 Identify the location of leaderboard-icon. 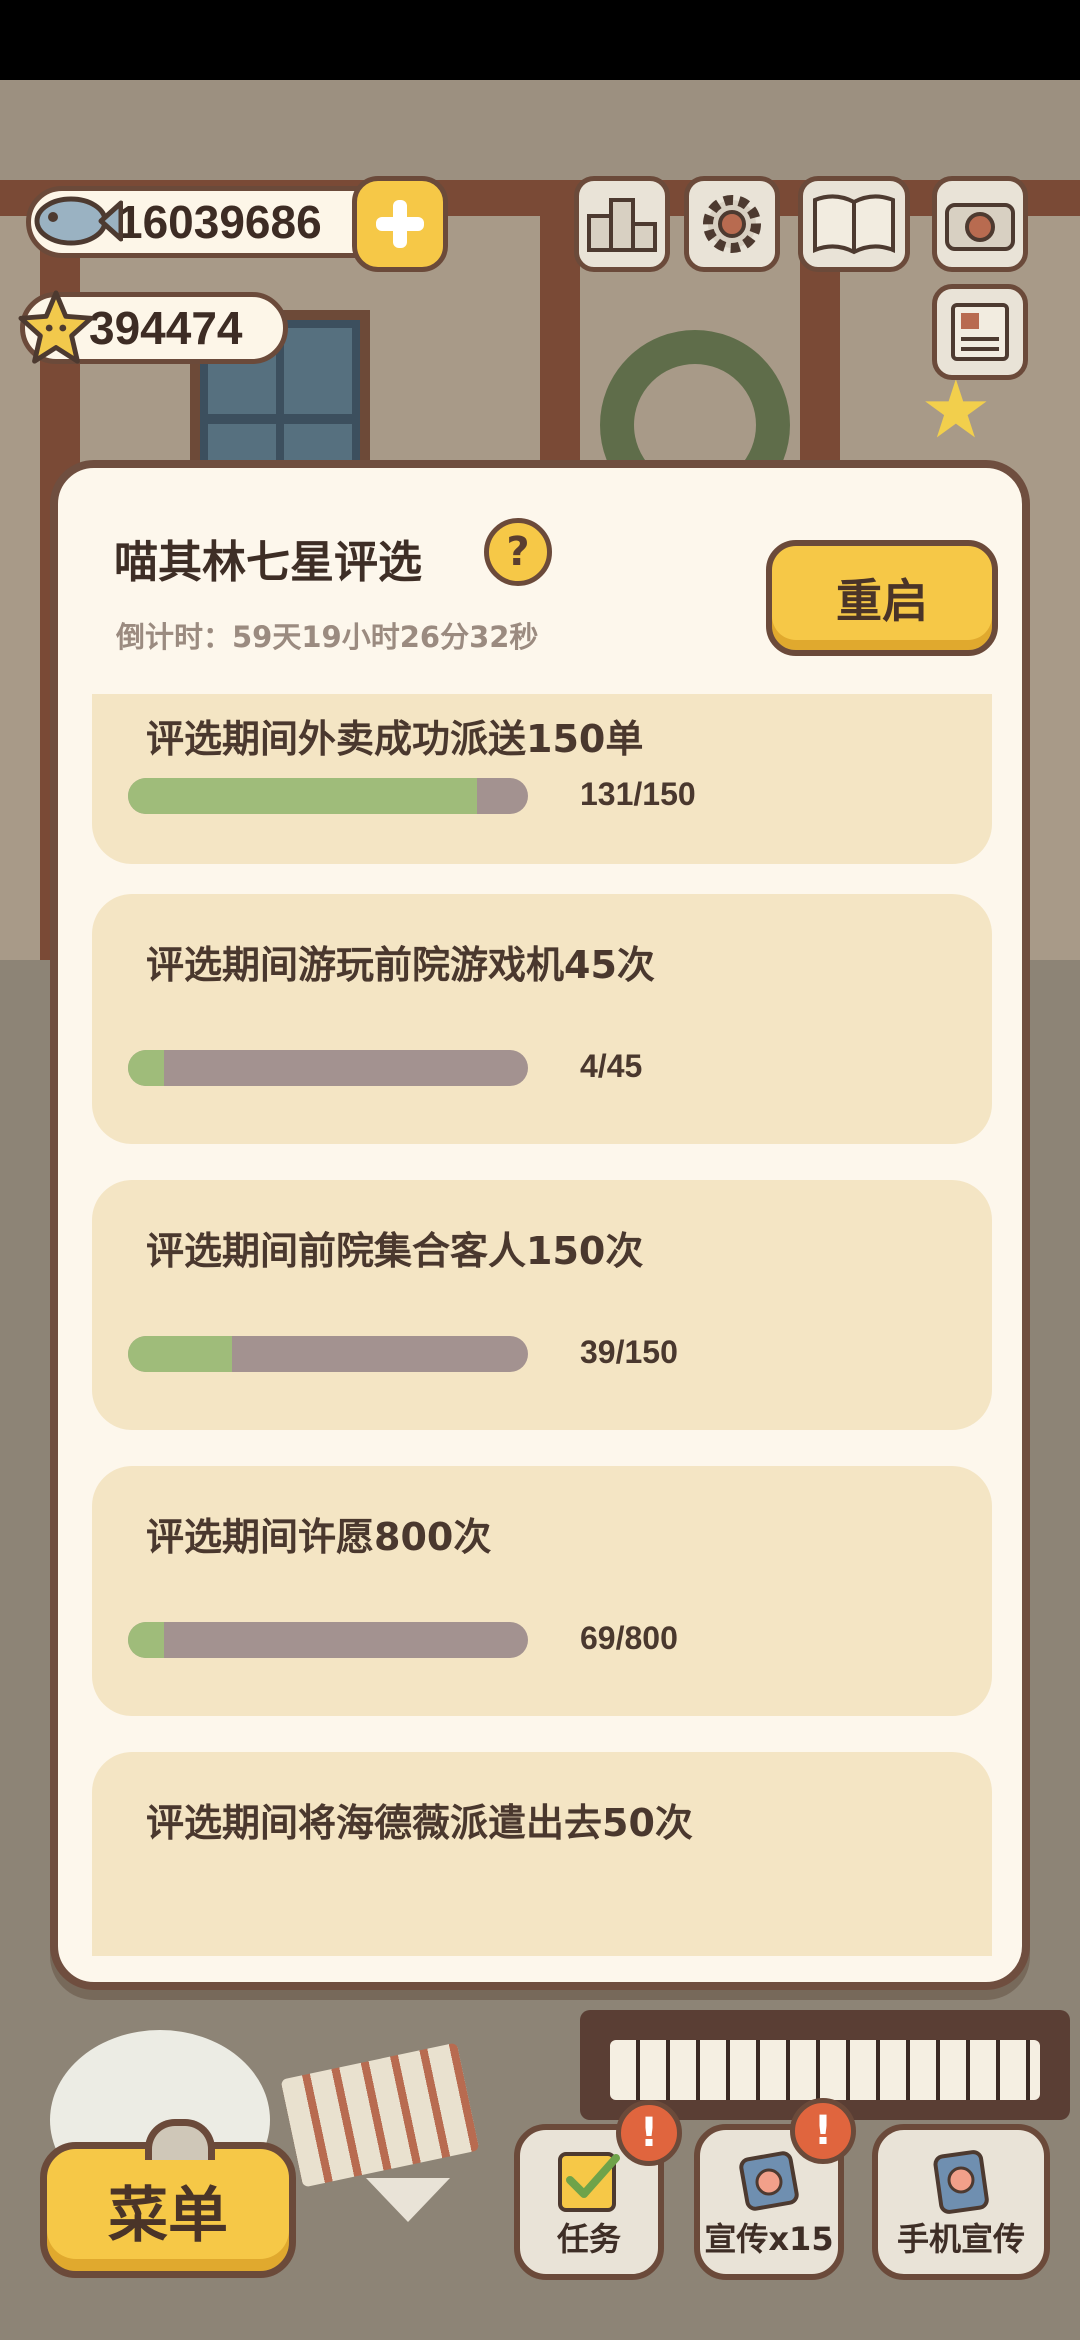
(622, 225).